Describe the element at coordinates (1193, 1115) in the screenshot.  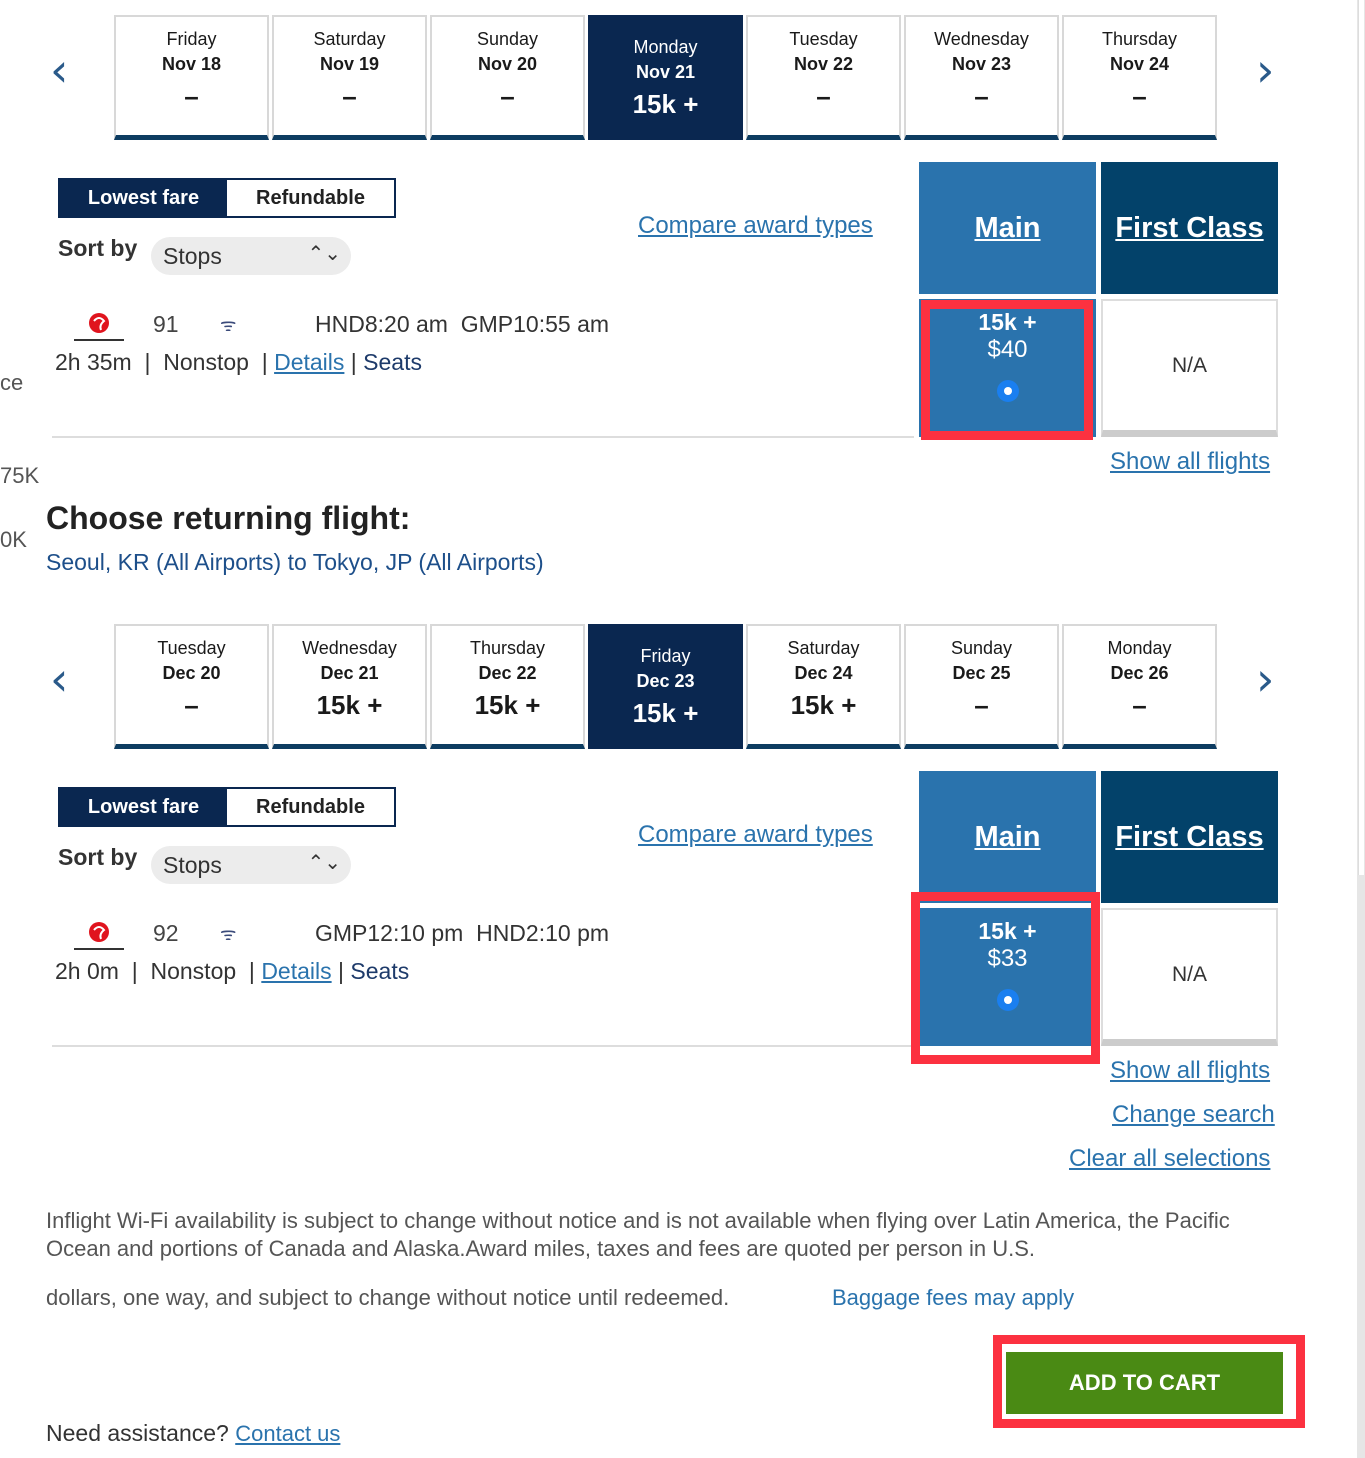
I see `change-search-link: Change search` at that location.